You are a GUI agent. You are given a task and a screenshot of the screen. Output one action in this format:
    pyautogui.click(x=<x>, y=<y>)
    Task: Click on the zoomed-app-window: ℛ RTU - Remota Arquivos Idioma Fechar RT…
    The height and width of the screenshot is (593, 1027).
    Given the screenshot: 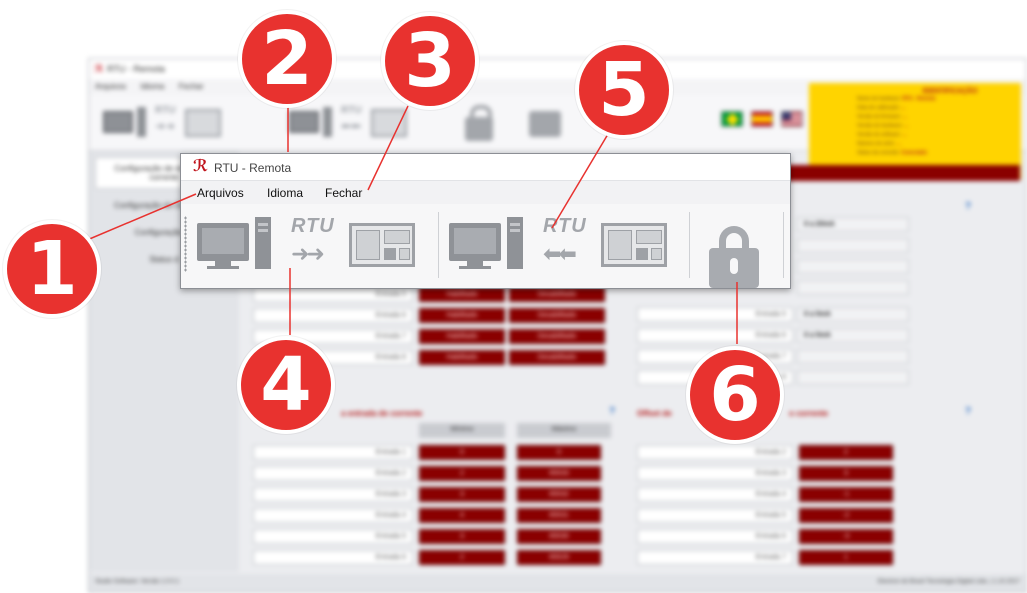 What is the action you would take?
    pyautogui.click(x=485, y=221)
    